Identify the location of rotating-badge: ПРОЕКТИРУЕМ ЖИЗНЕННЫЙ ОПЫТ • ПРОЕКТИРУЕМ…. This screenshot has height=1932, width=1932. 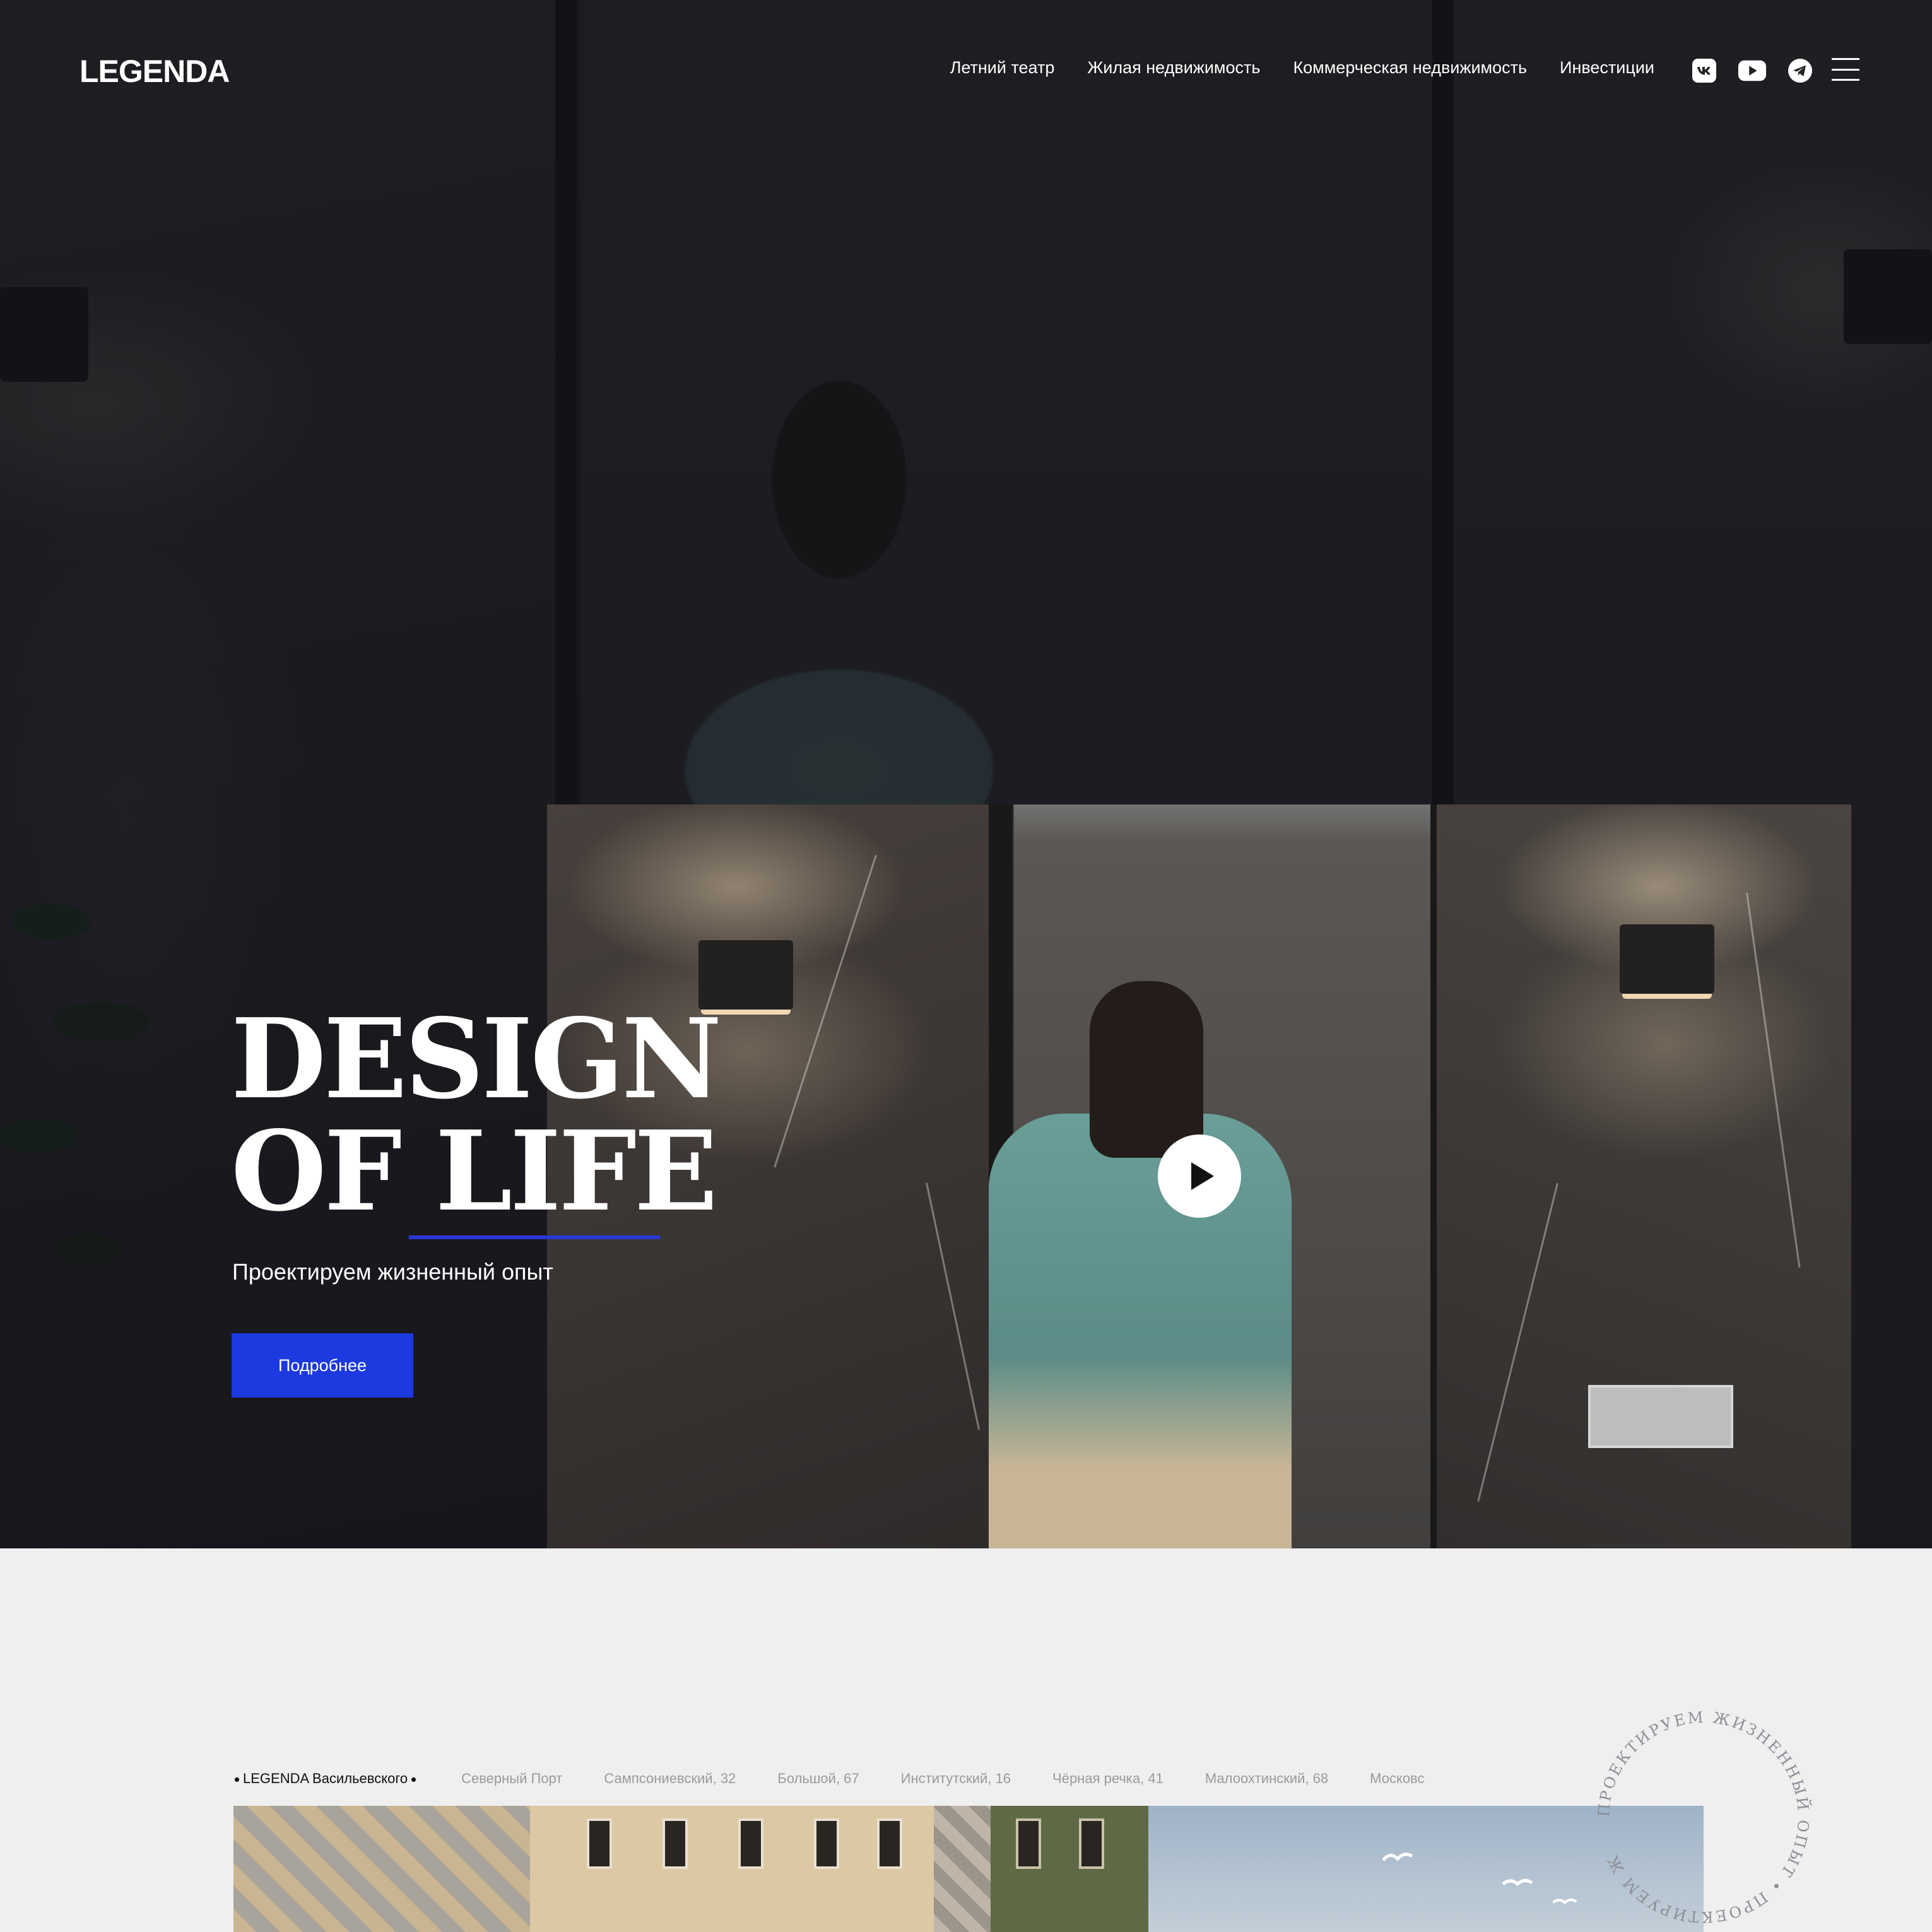
(1704, 1817).